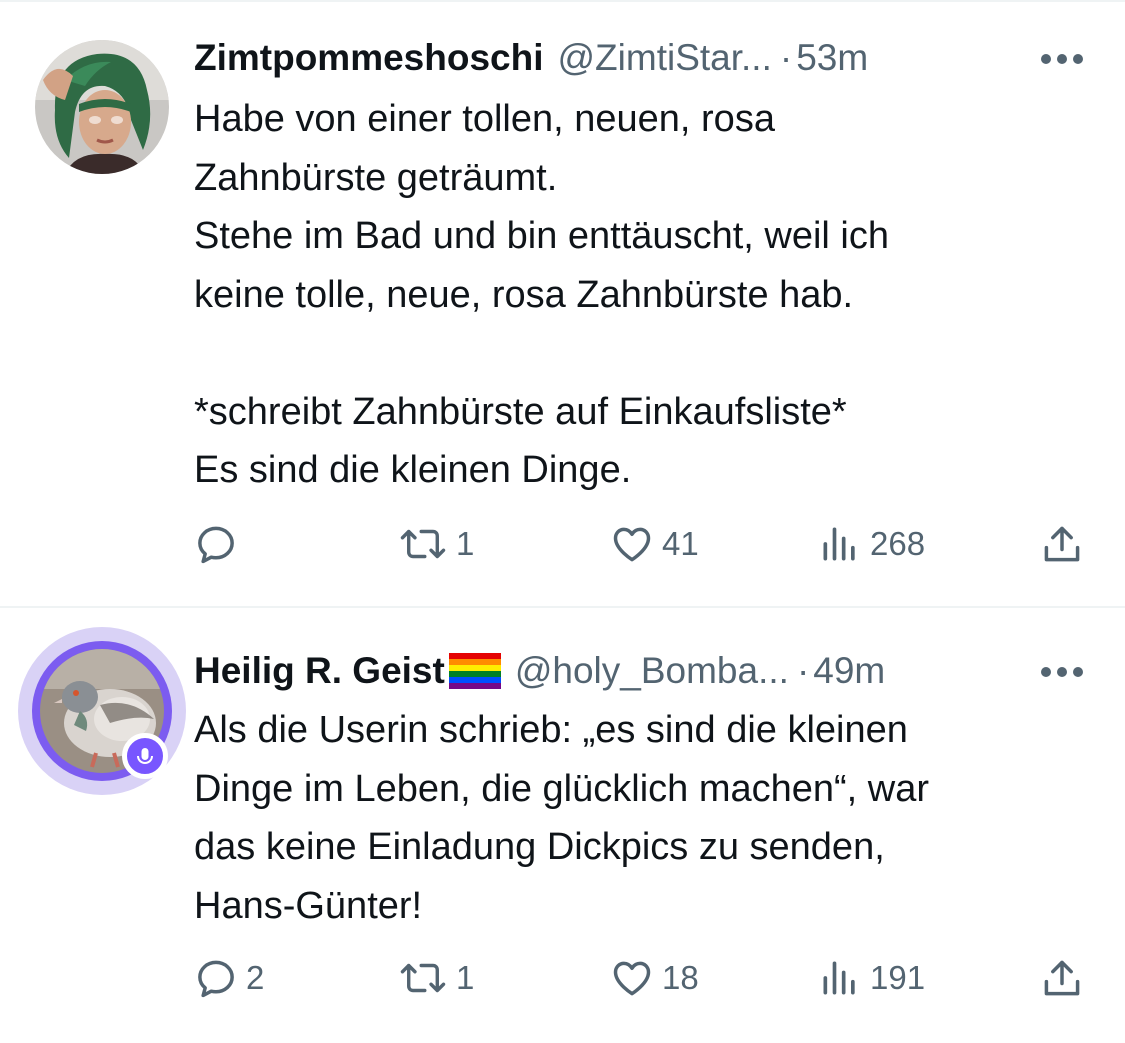 This screenshot has height=1043, width=1125. What do you see at coordinates (474, 671) in the screenshot?
I see `rainbow-flag-icon` at bounding box center [474, 671].